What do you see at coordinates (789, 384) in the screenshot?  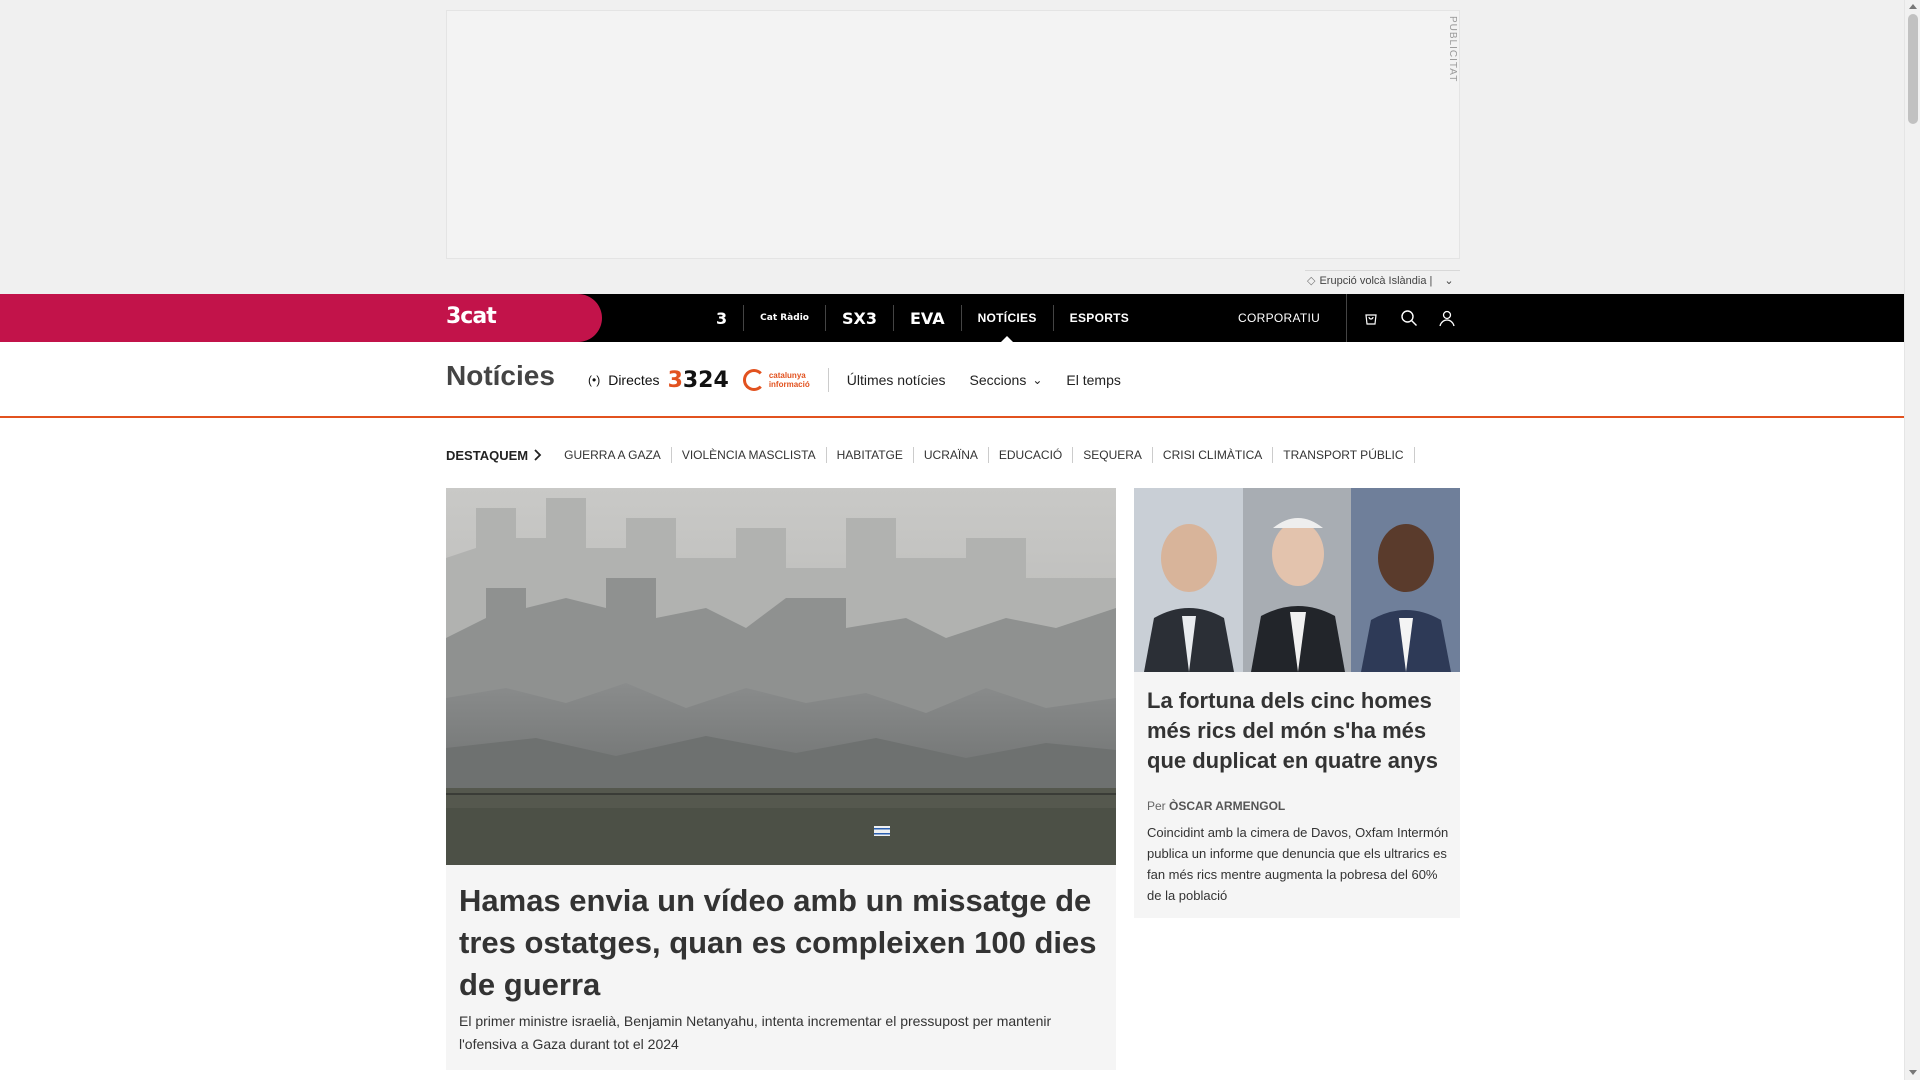 I see `catinfo-line2: informació` at bounding box center [789, 384].